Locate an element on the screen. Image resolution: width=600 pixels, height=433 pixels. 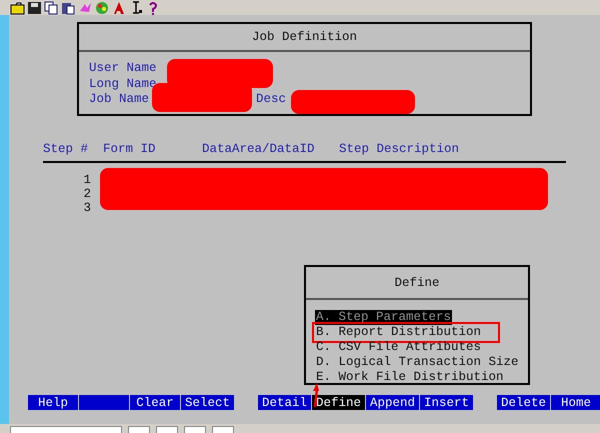
column-header: Form ID is located at coordinates (130, 149).